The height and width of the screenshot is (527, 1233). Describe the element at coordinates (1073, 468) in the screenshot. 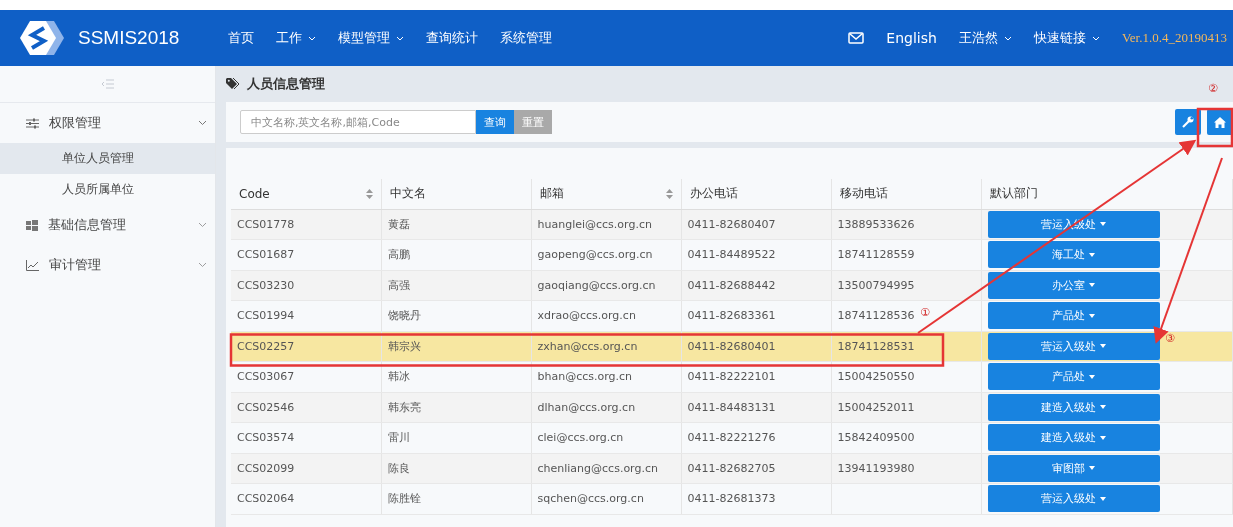

I see `department-dropdown: 审图部` at that location.